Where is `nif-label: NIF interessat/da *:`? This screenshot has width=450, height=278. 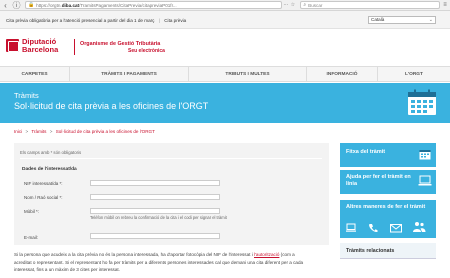
nif-label: NIF interessat/da *: is located at coordinates (43, 183).